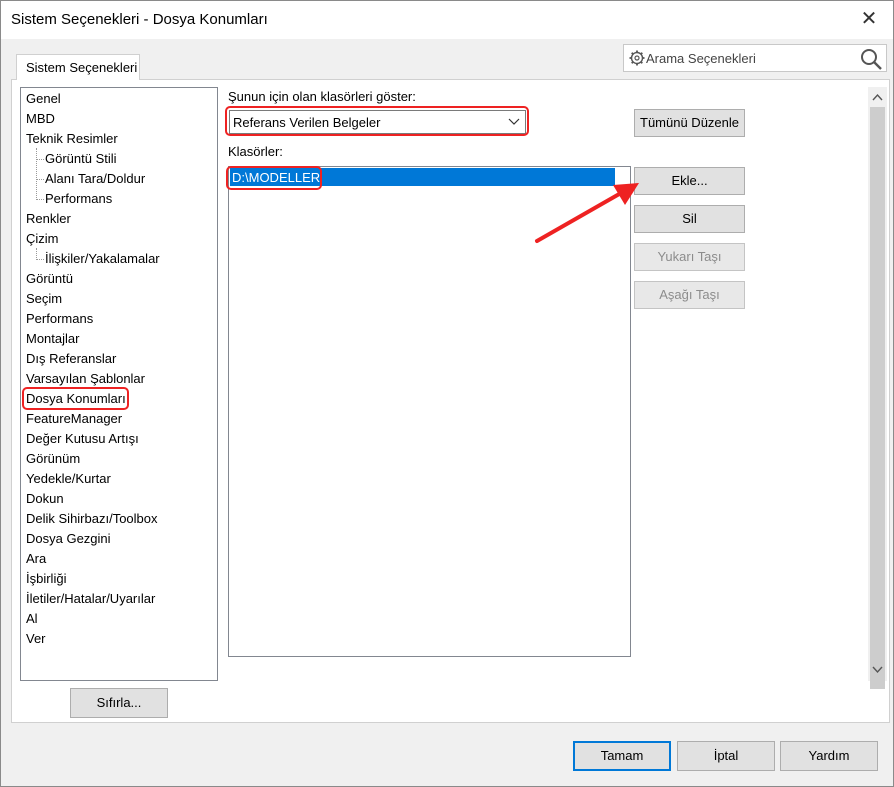  What do you see at coordinates (71, 359) in the screenshot?
I see `tree-item: Dış Referanslar` at bounding box center [71, 359].